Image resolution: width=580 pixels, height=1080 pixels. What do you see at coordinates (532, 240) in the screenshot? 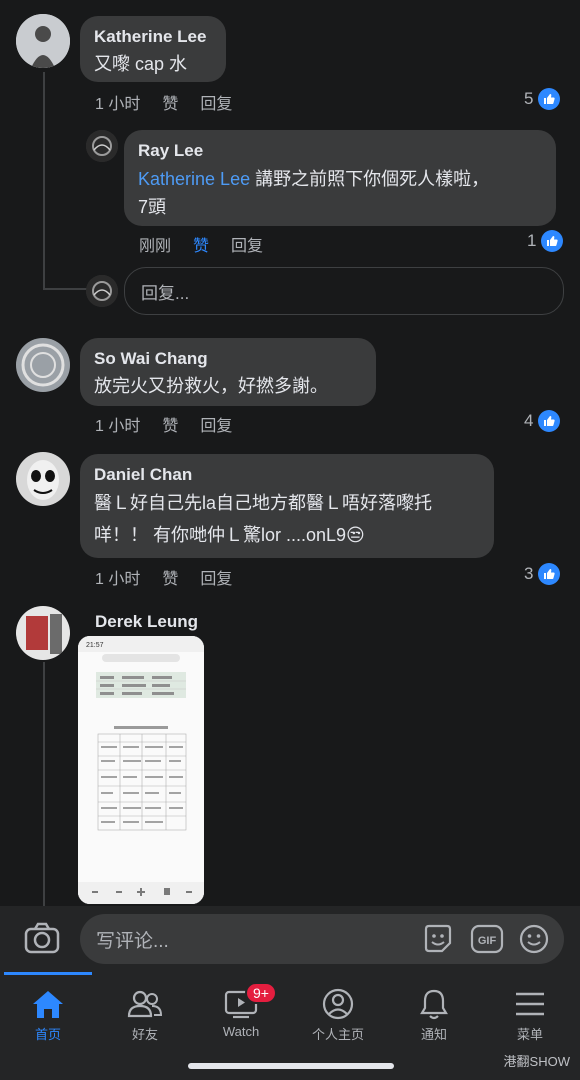
I see `like-count-number: 1` at bounding box center [532, 240].